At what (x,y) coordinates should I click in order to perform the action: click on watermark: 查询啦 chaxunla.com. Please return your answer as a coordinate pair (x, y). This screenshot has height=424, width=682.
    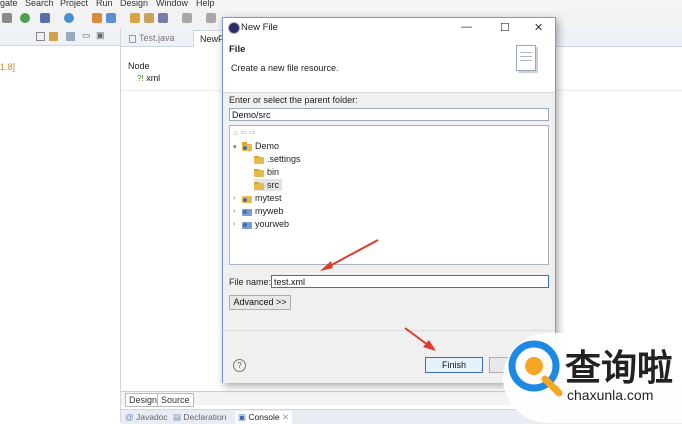
    Looking at the image, I should click on (592, 378).